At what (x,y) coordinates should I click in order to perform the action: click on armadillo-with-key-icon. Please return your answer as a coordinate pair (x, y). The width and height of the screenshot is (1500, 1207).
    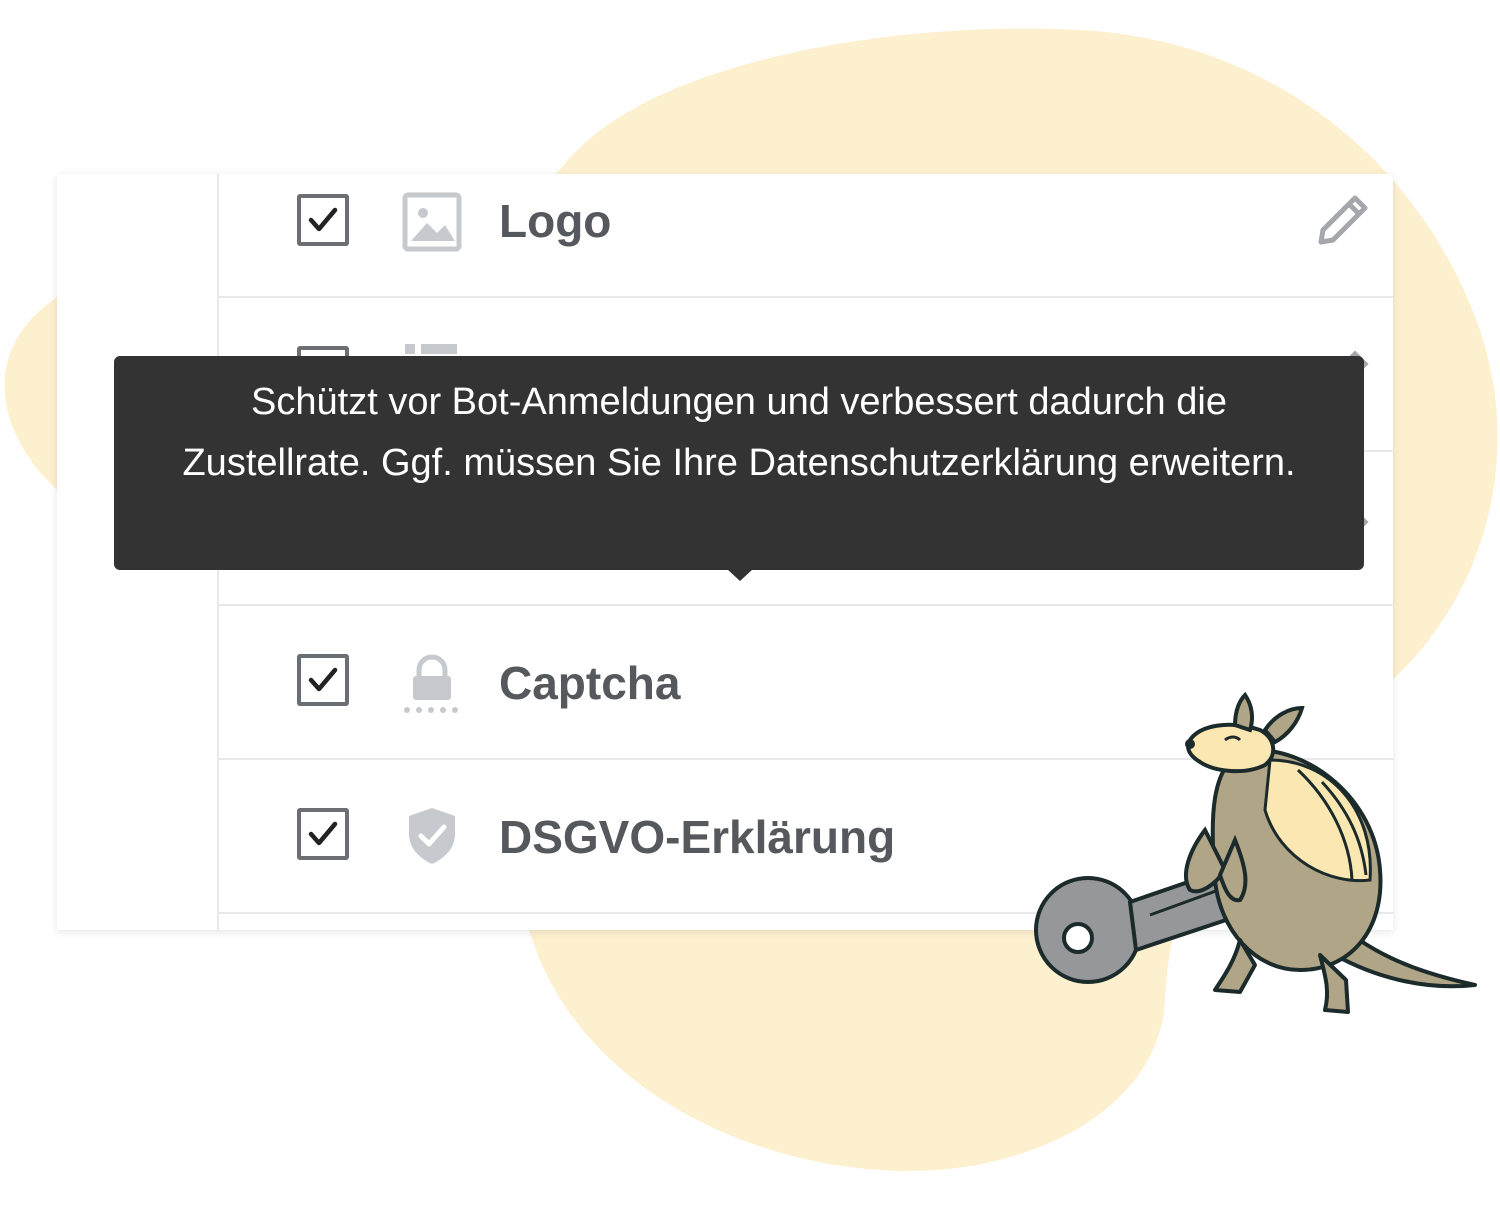
    Looking at the image, I should click on (1255, 852).